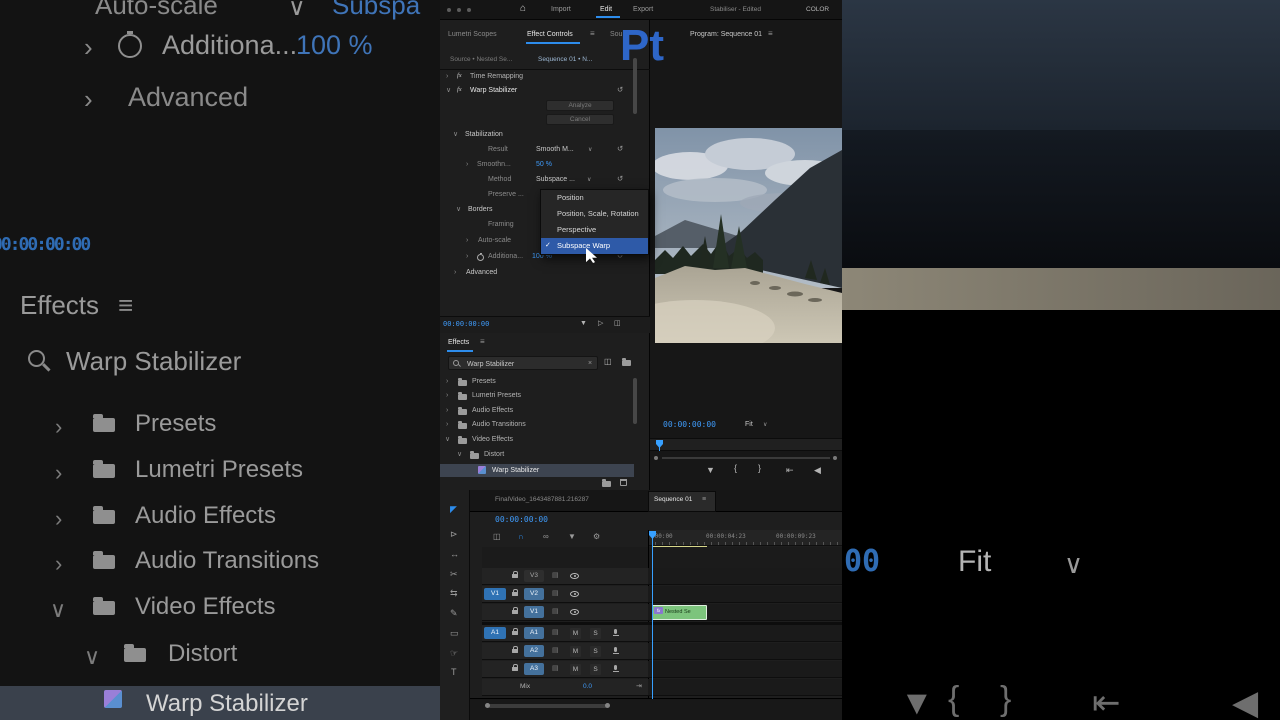  I want to click on timeline-timecode: 00:00:00:00, so click(521, 520).